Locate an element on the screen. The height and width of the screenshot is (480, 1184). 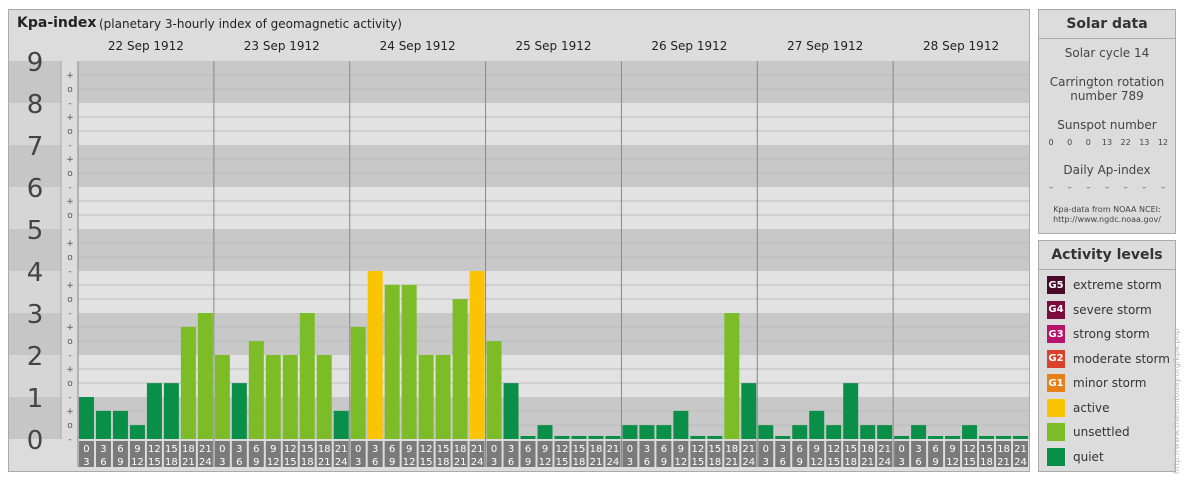
carrington-rotation-label: Carrington rotation is located at coordinates (1107, 82).